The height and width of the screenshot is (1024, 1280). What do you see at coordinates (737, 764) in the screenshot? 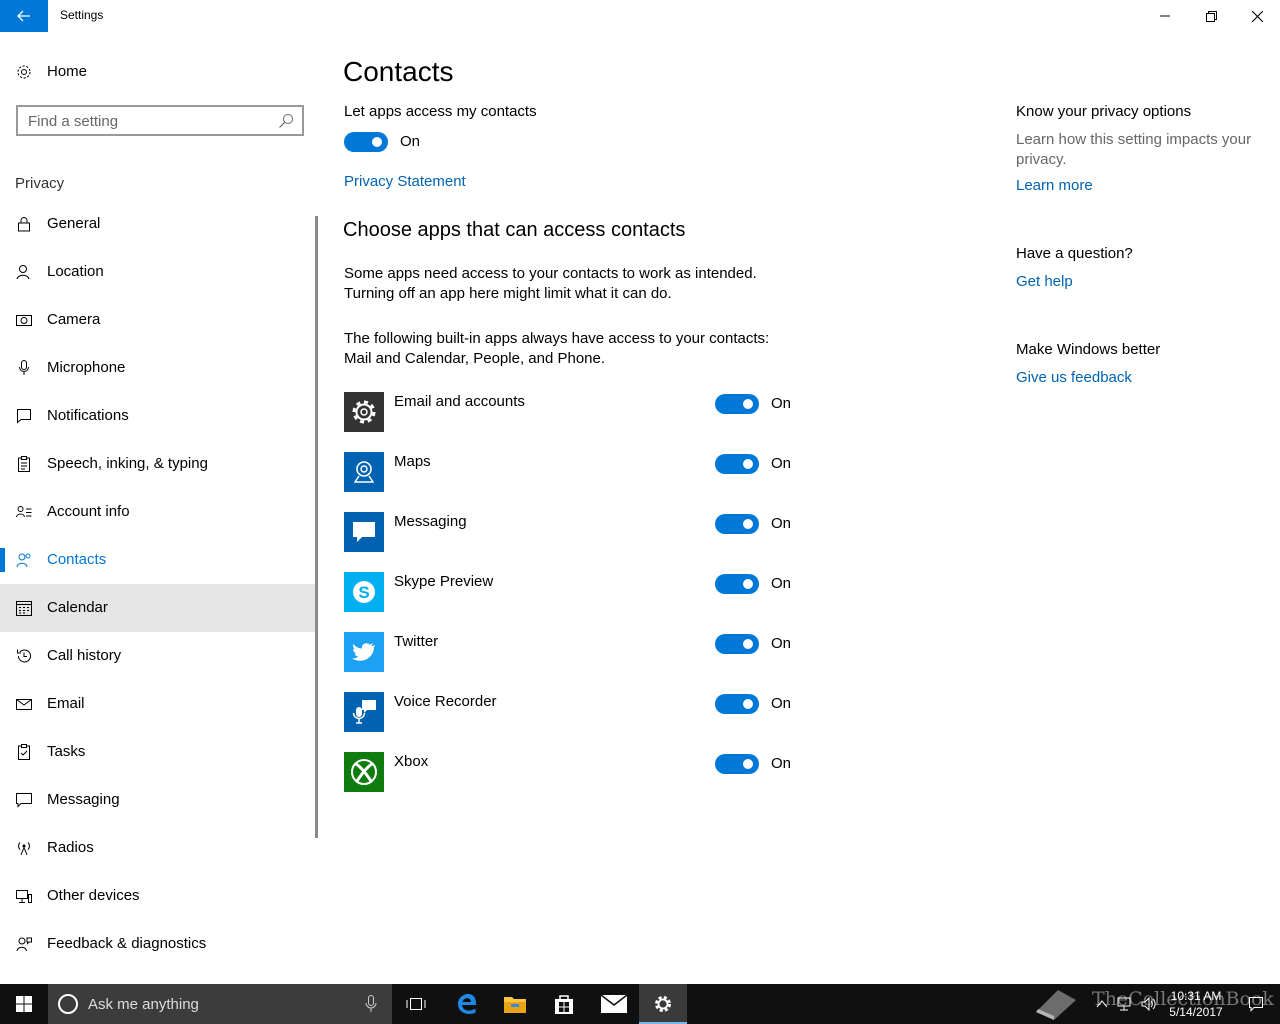
I see `app-toggle-xbox` at bounding box center [737, 764].